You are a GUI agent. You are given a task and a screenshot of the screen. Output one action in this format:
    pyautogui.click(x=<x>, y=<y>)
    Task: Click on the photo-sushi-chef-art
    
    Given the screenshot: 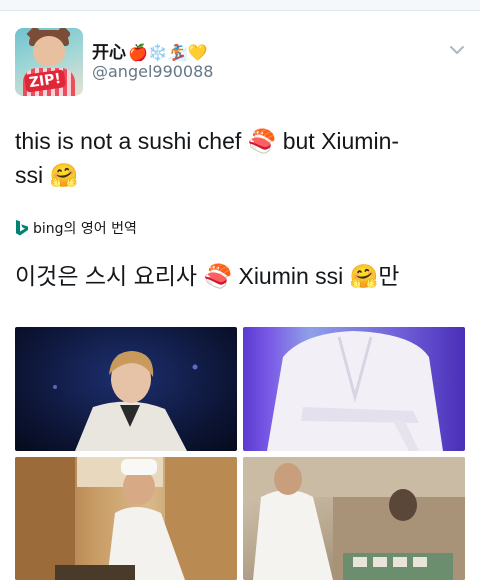 What is the action you would take?
    pyautogui.click(x=126, y=518)
    